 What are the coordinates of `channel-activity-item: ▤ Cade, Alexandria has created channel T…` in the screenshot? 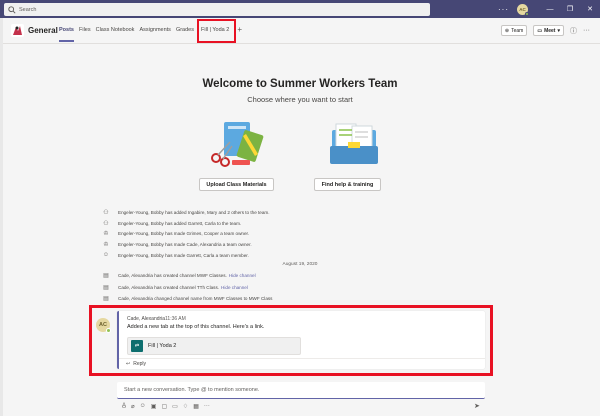 It's located at (175, 287).